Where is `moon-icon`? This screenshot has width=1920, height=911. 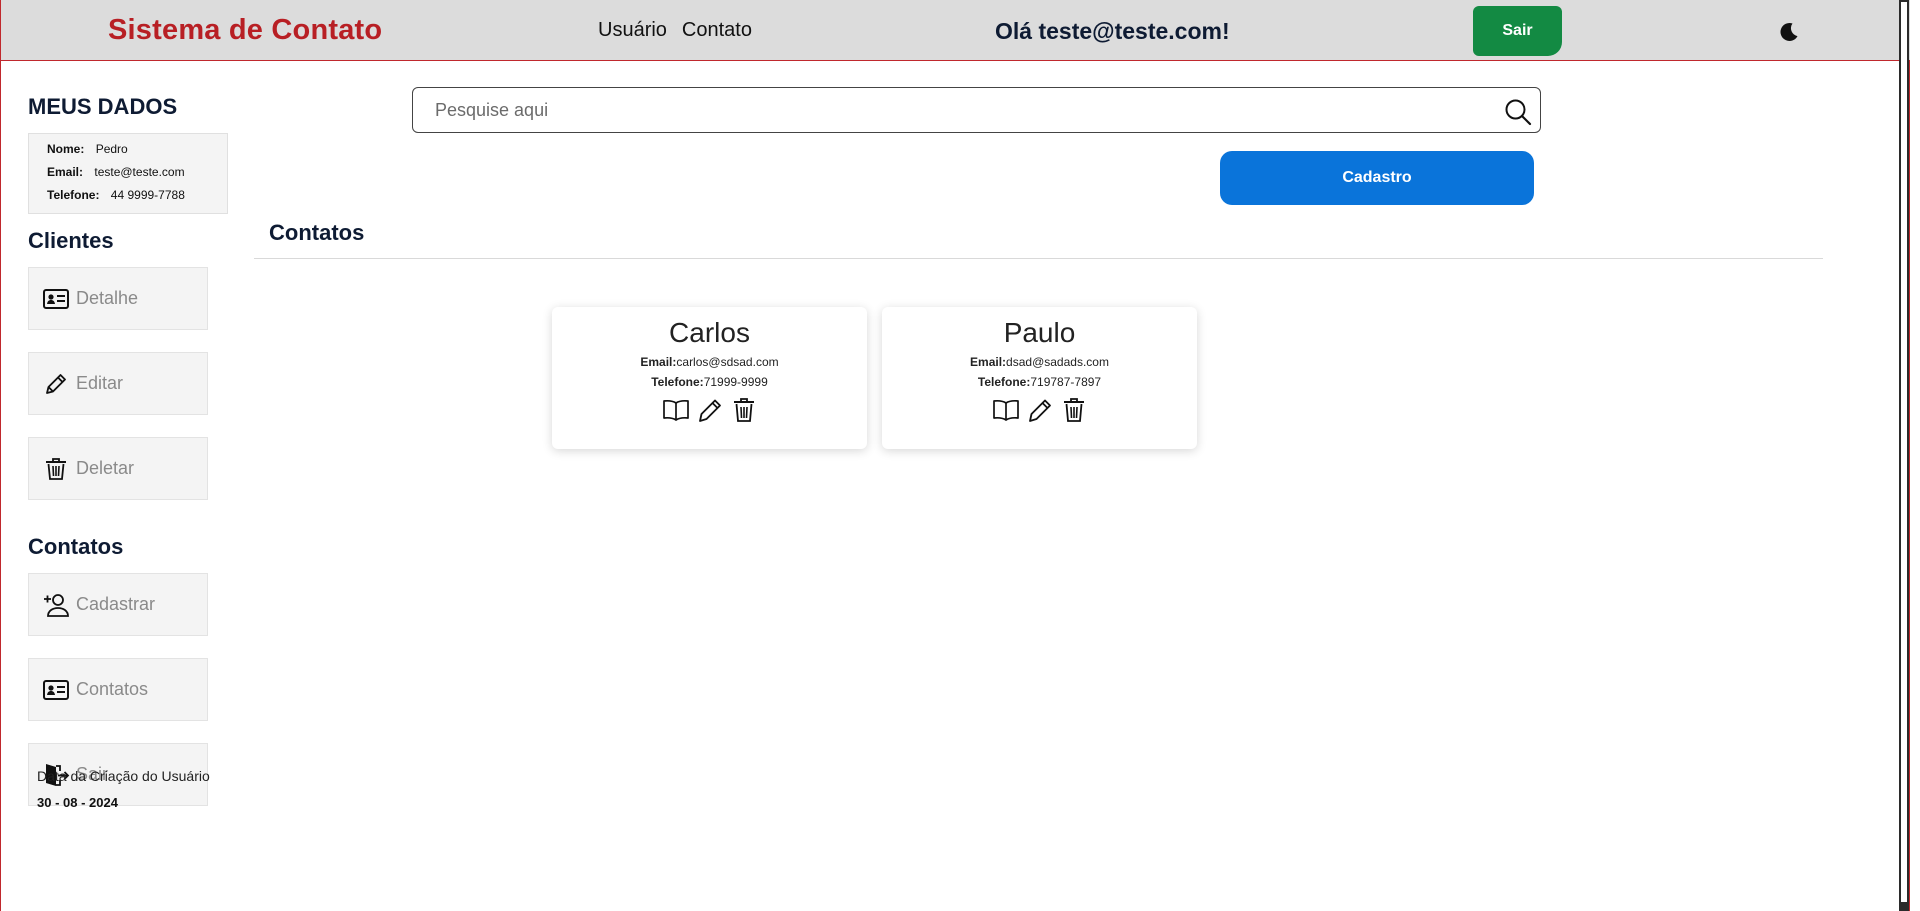 moon-icon is located at coordinates (1789, 32).